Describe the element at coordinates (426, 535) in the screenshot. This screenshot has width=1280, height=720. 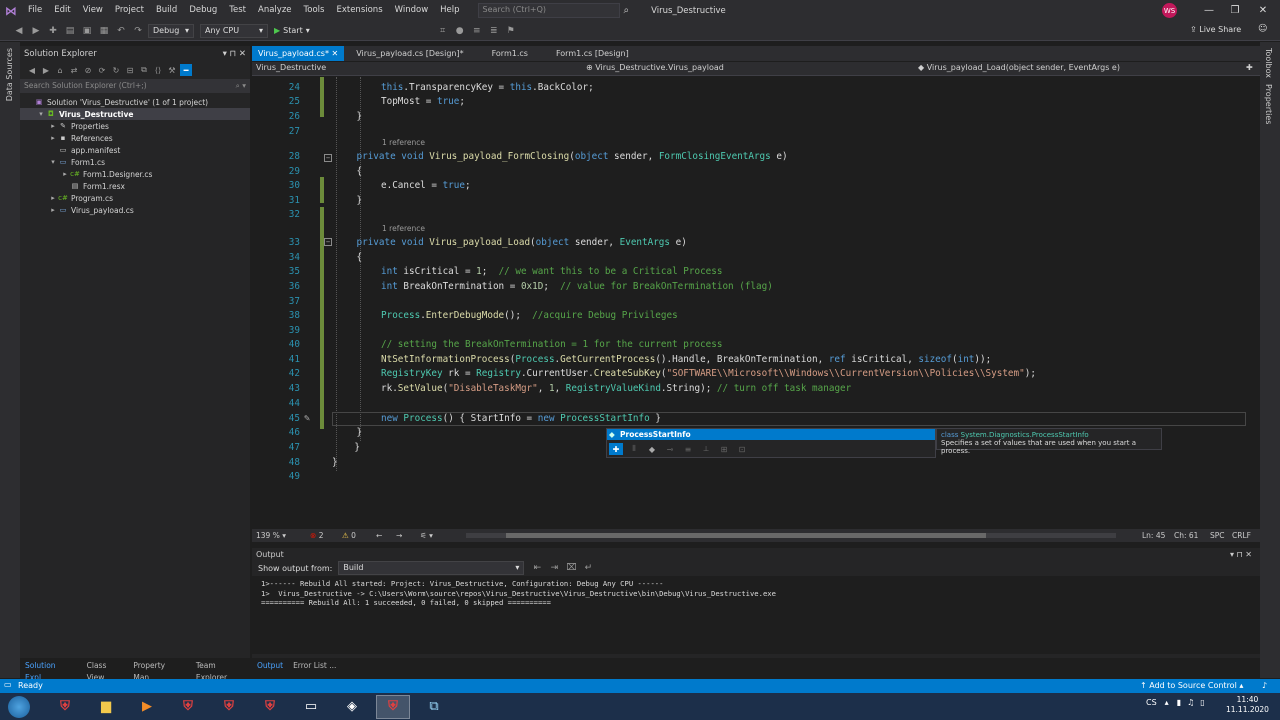
I see `filter-icon: ⚟ ▾` at that location.